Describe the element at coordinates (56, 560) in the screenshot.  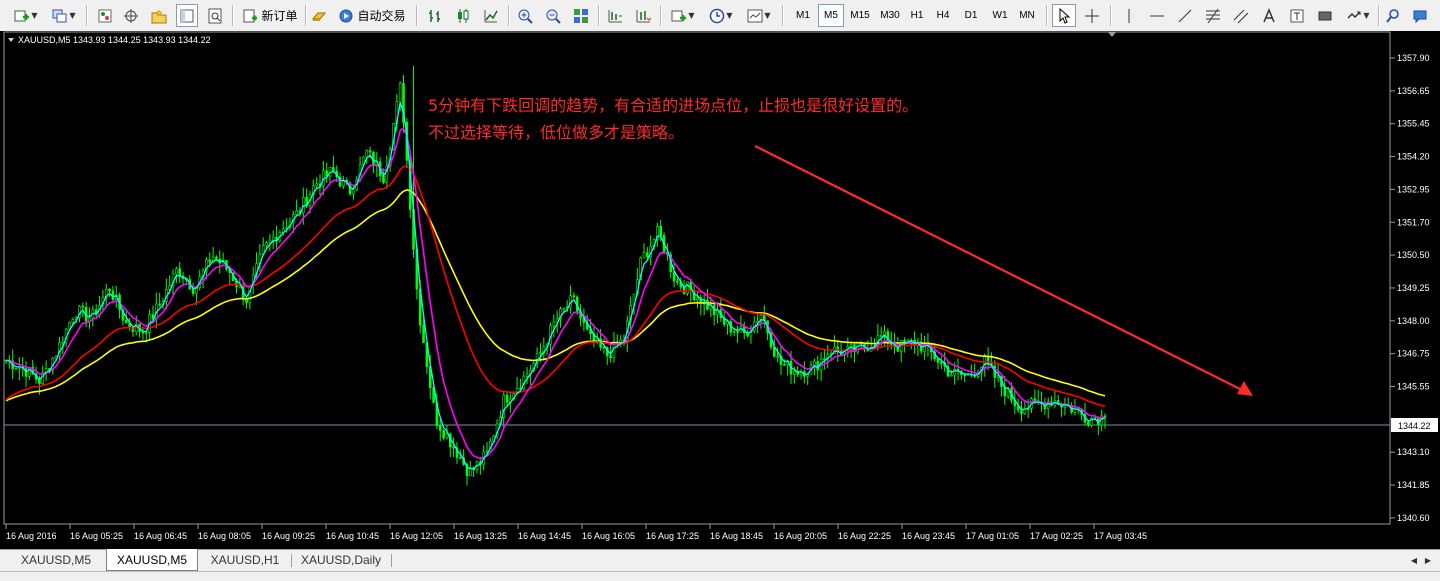
I see `tab-xauusd-m5: XAUUSD,M5` at that location.